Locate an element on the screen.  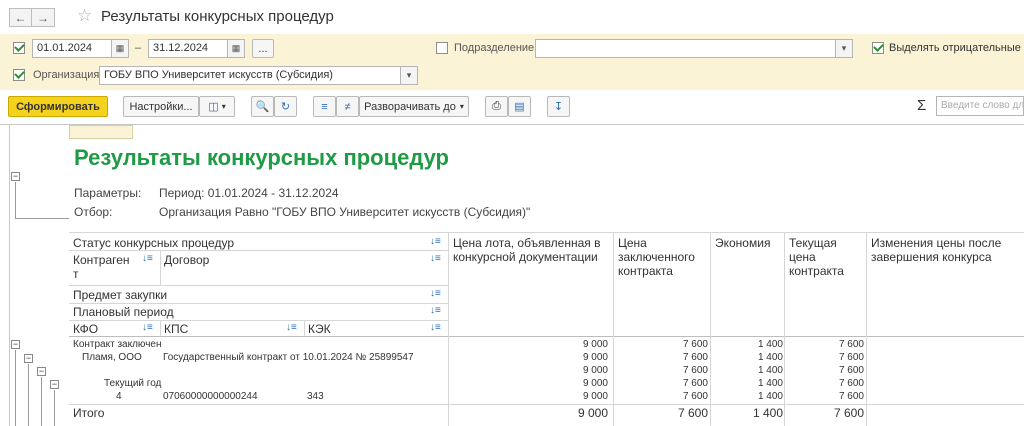
favorite-star-icon: ☆ is located at coordinates (84, 16).